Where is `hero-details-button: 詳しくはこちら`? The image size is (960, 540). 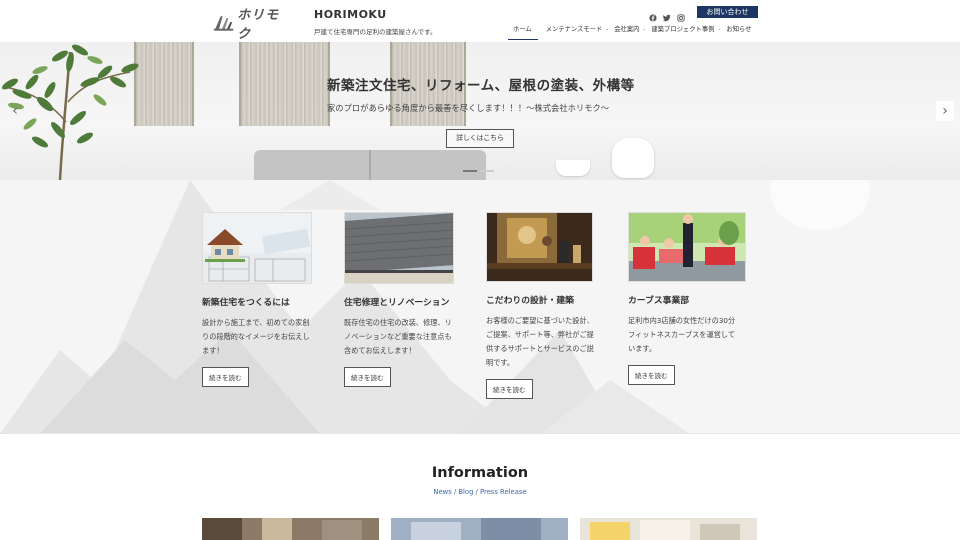 hero-details-button: 詳しくはこちら is located at coordinates (480, 138).